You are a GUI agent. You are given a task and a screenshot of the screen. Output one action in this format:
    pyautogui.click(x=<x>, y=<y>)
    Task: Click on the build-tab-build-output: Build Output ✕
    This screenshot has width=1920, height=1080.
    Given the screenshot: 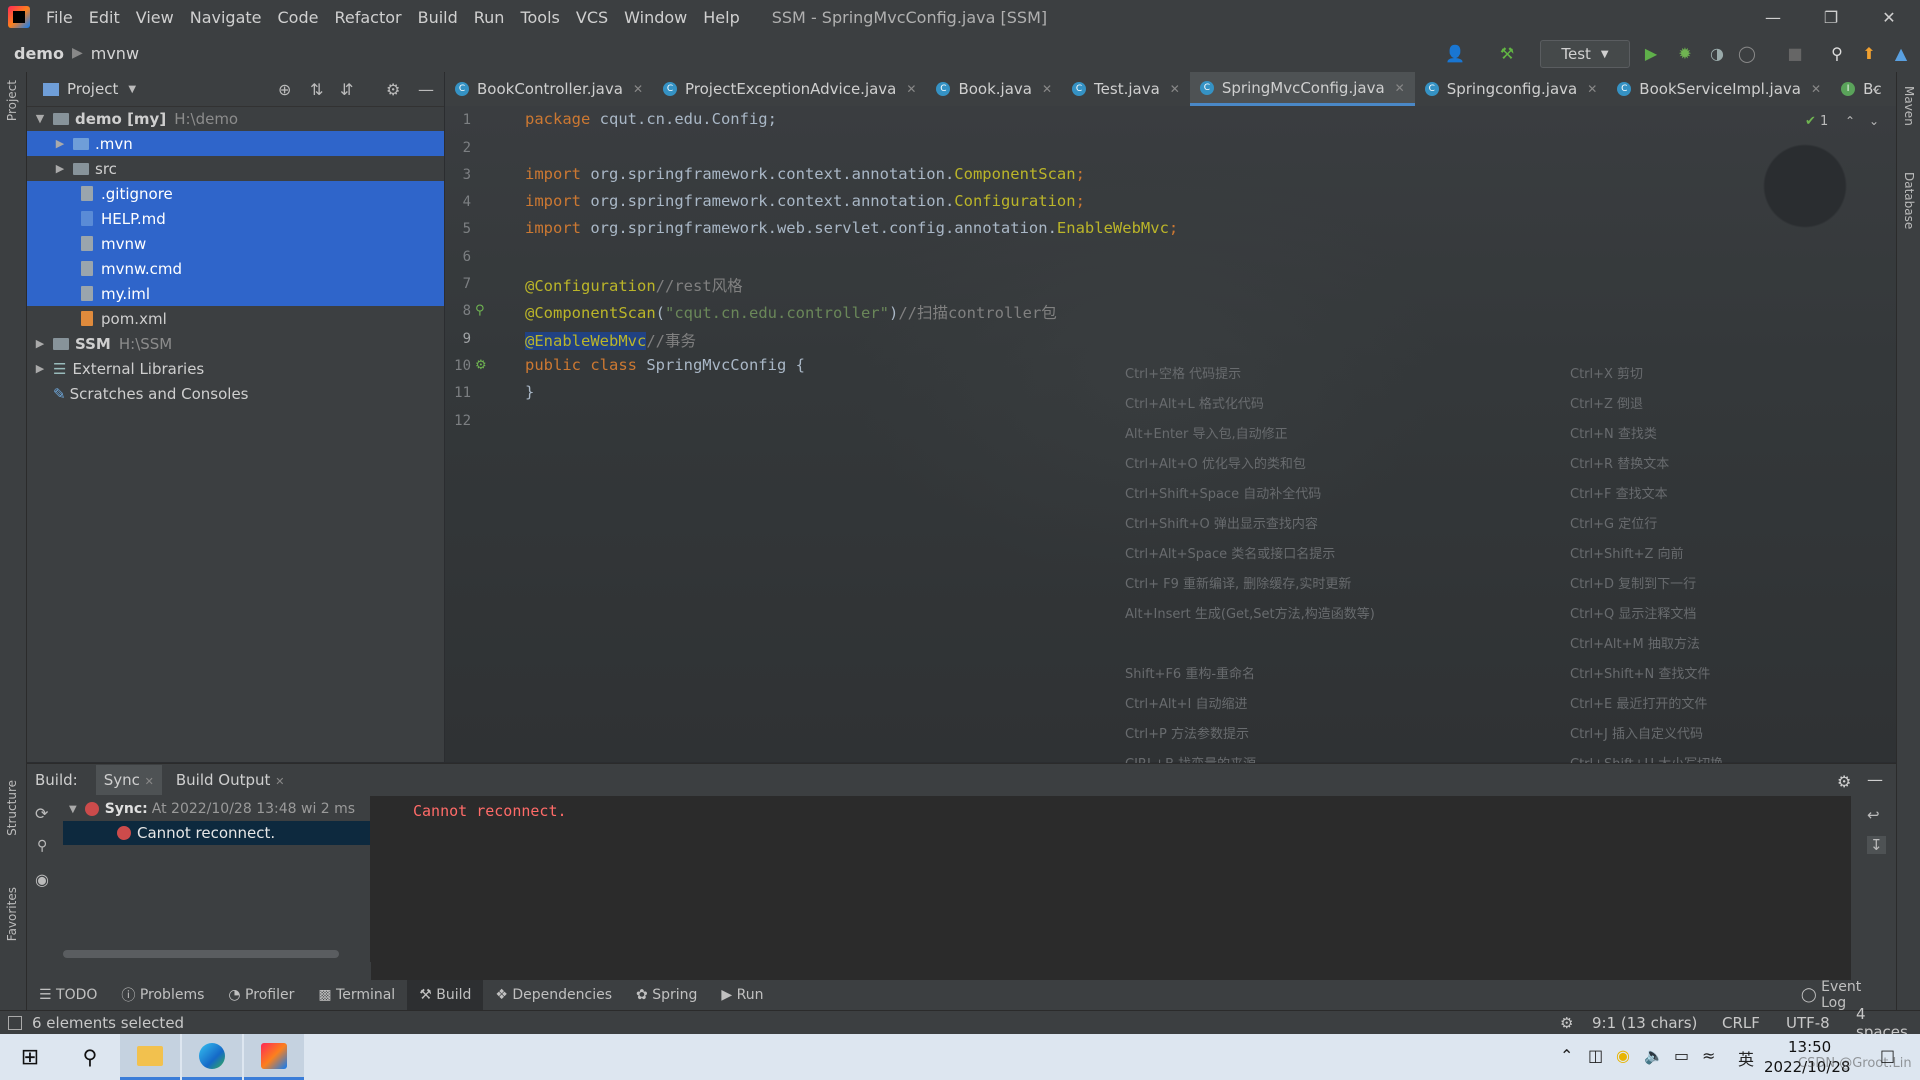 What is the action you would take?
    pyautogui.click(x=230, y=780)
    